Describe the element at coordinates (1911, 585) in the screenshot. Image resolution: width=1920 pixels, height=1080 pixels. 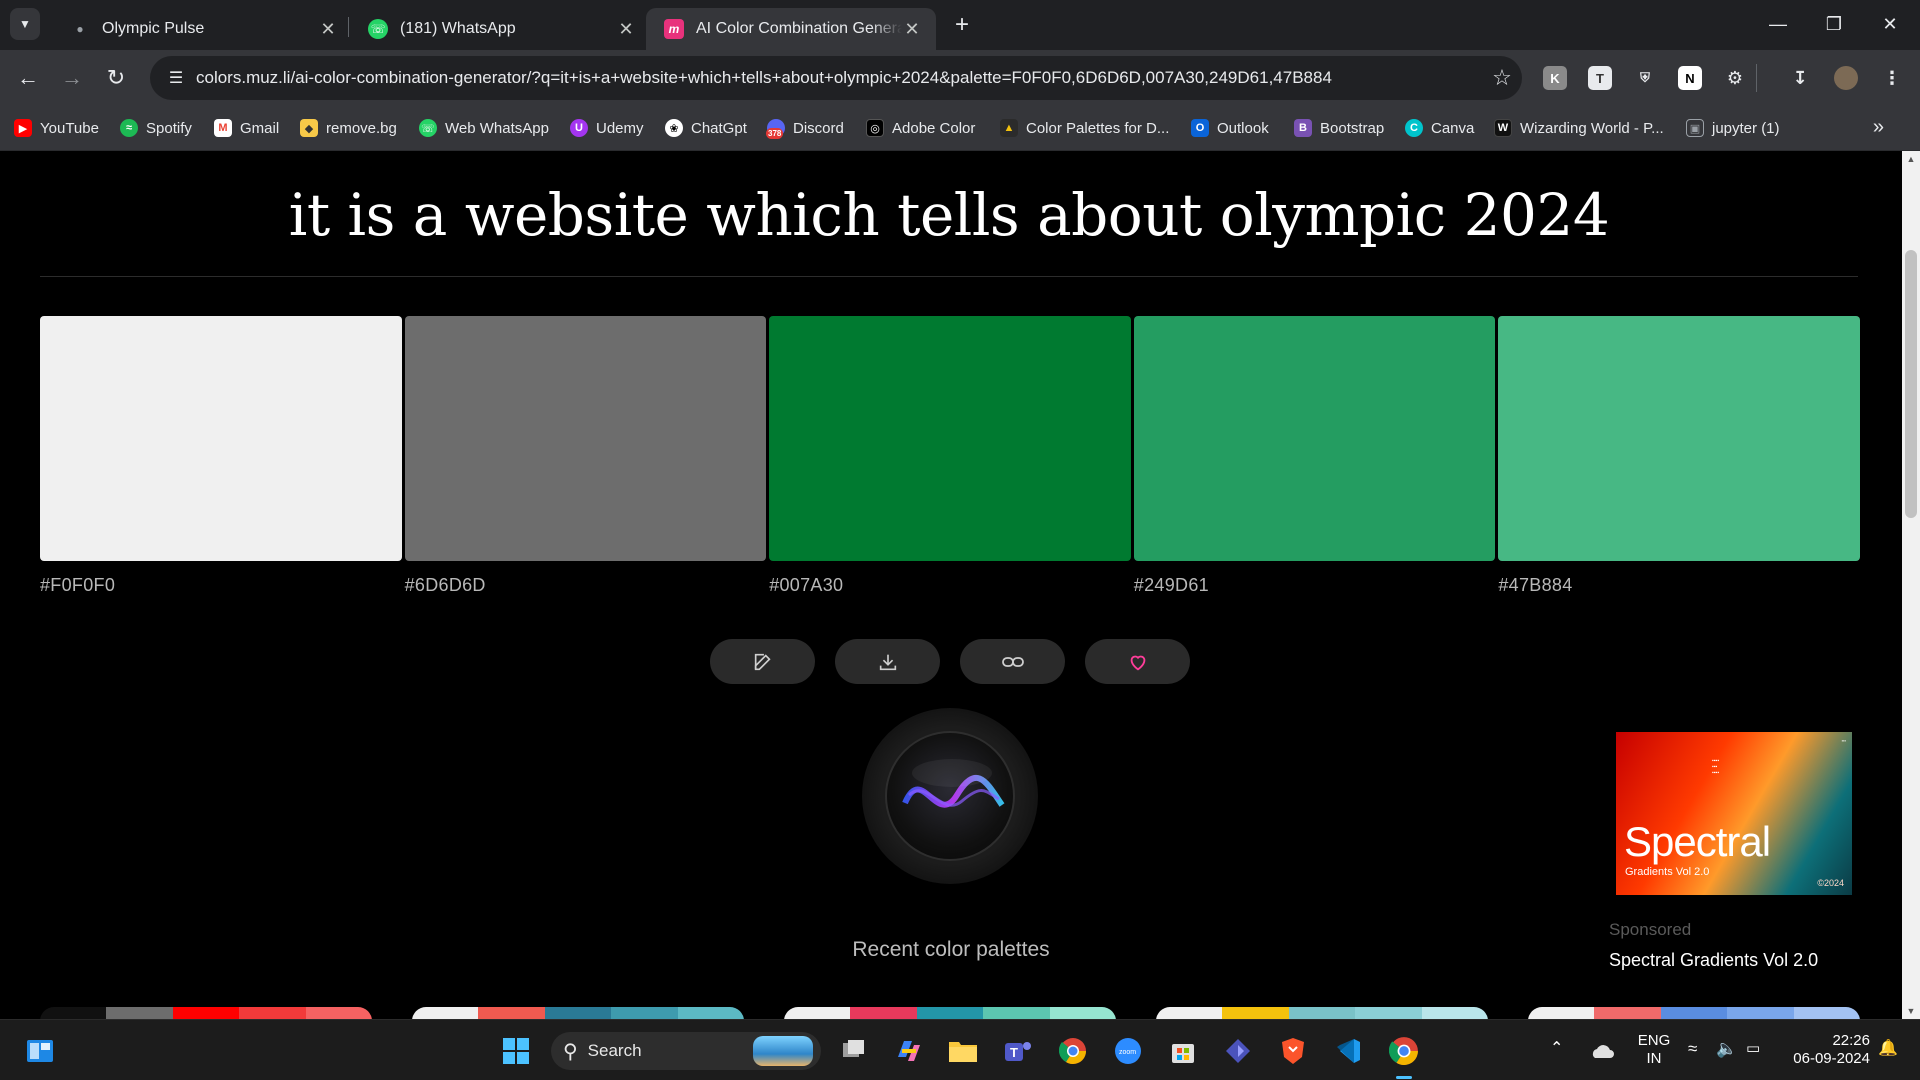
I see `page-scrollbar: ▲ ▼` at that location.